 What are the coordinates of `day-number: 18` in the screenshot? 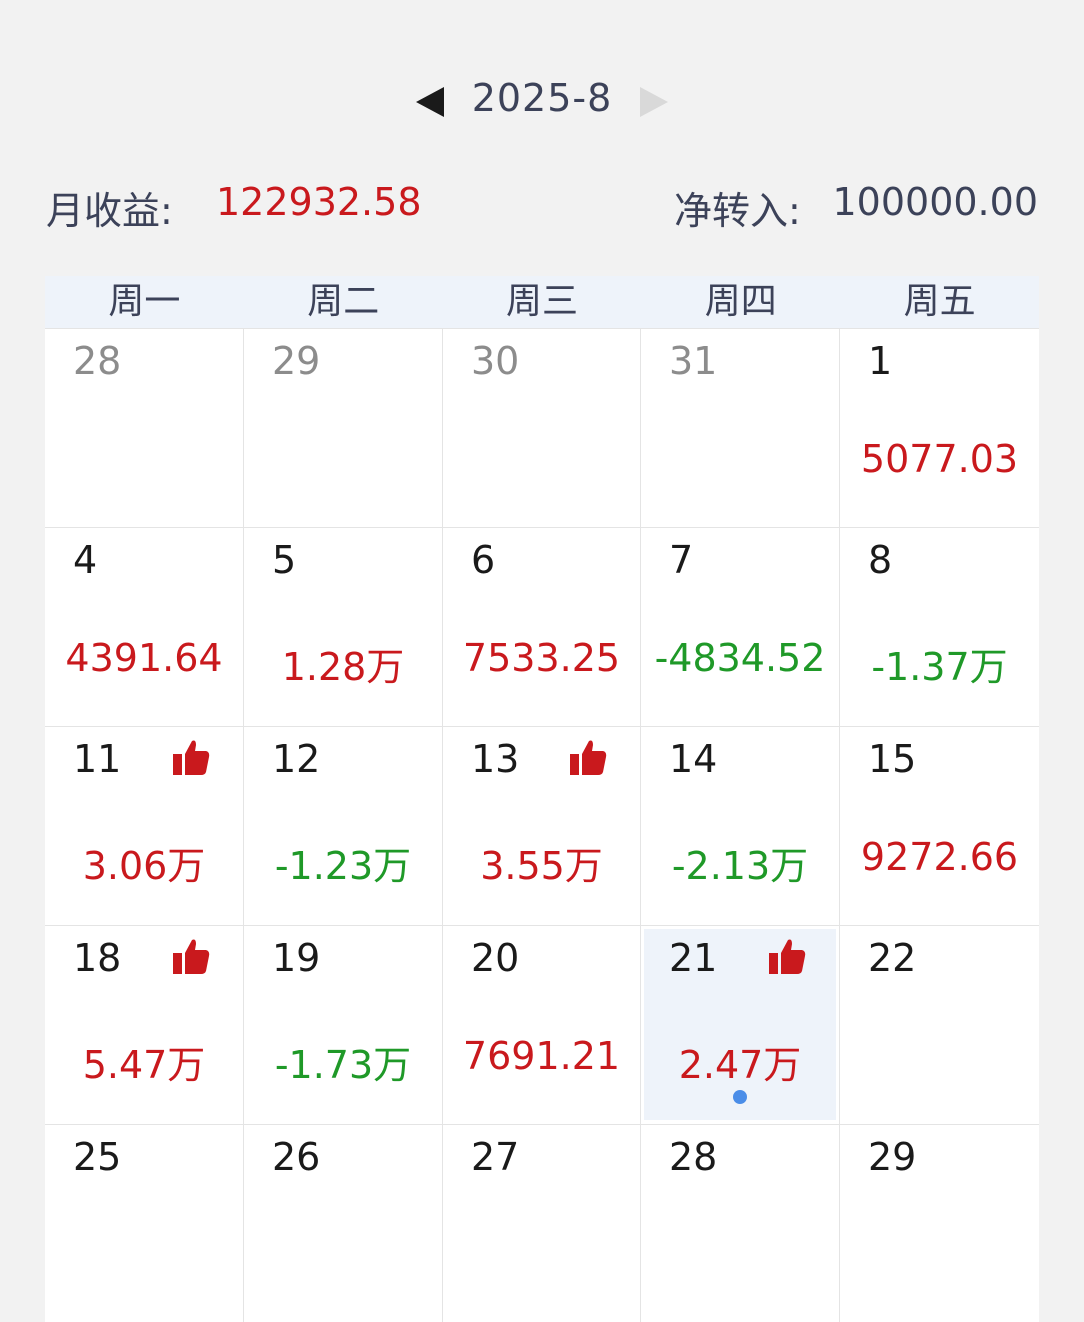 It's located at (97, 958).